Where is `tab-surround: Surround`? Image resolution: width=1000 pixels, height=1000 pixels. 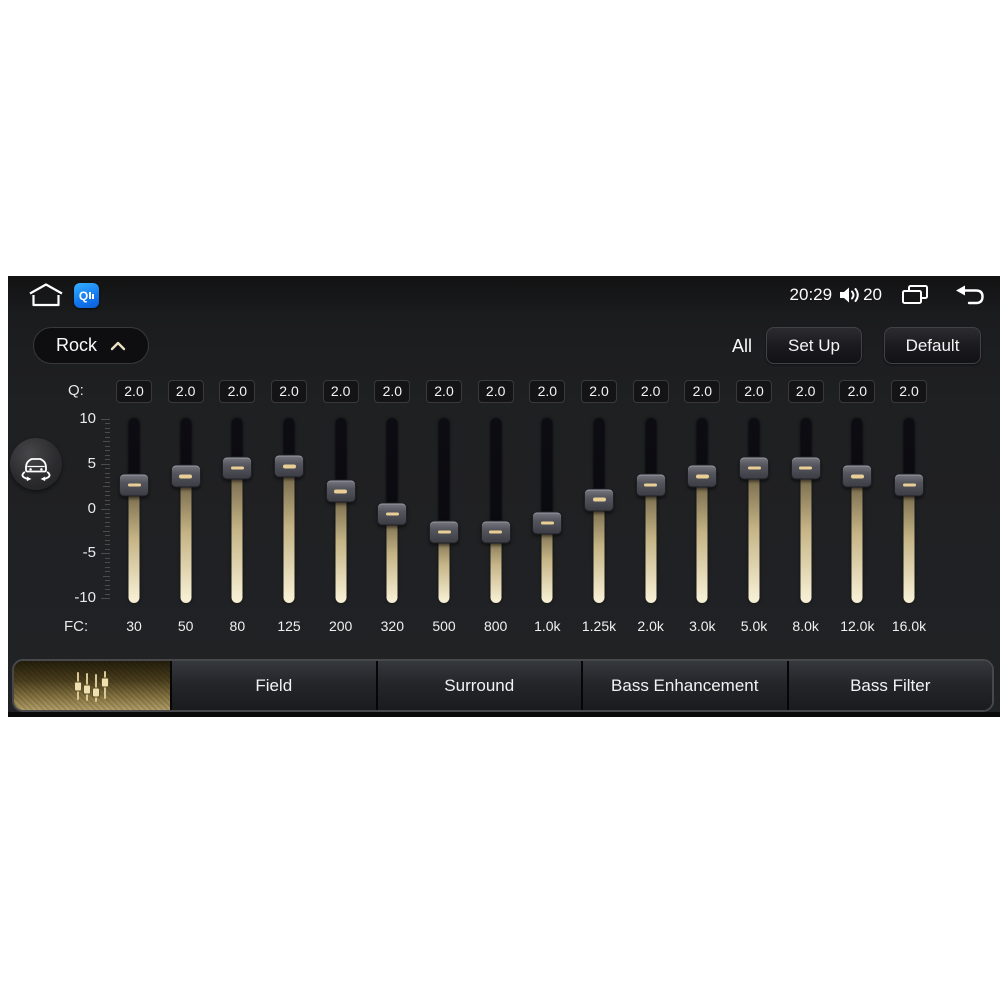
tab-surround: Surround is located at coordinates (478, 685).